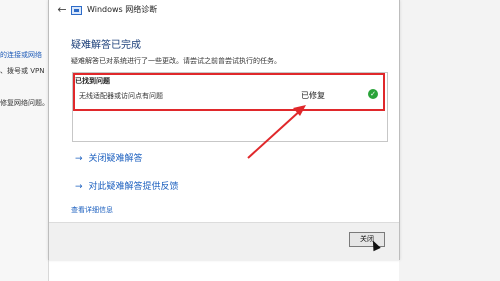 The height and width of the screenshot is (281, 500). What do you see at coordinates (224, 241) in the screenshot?
I see `dialog-footer: 关闭` at bounding box center [224, 241].